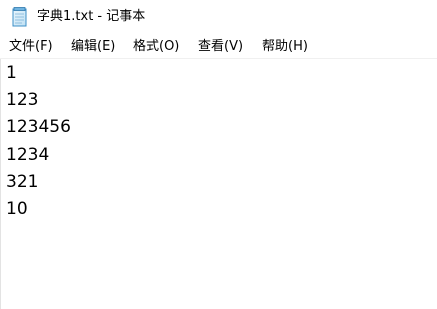  I want to click on title-bar: 字典1.txt - 记事本, so click(218, 17).